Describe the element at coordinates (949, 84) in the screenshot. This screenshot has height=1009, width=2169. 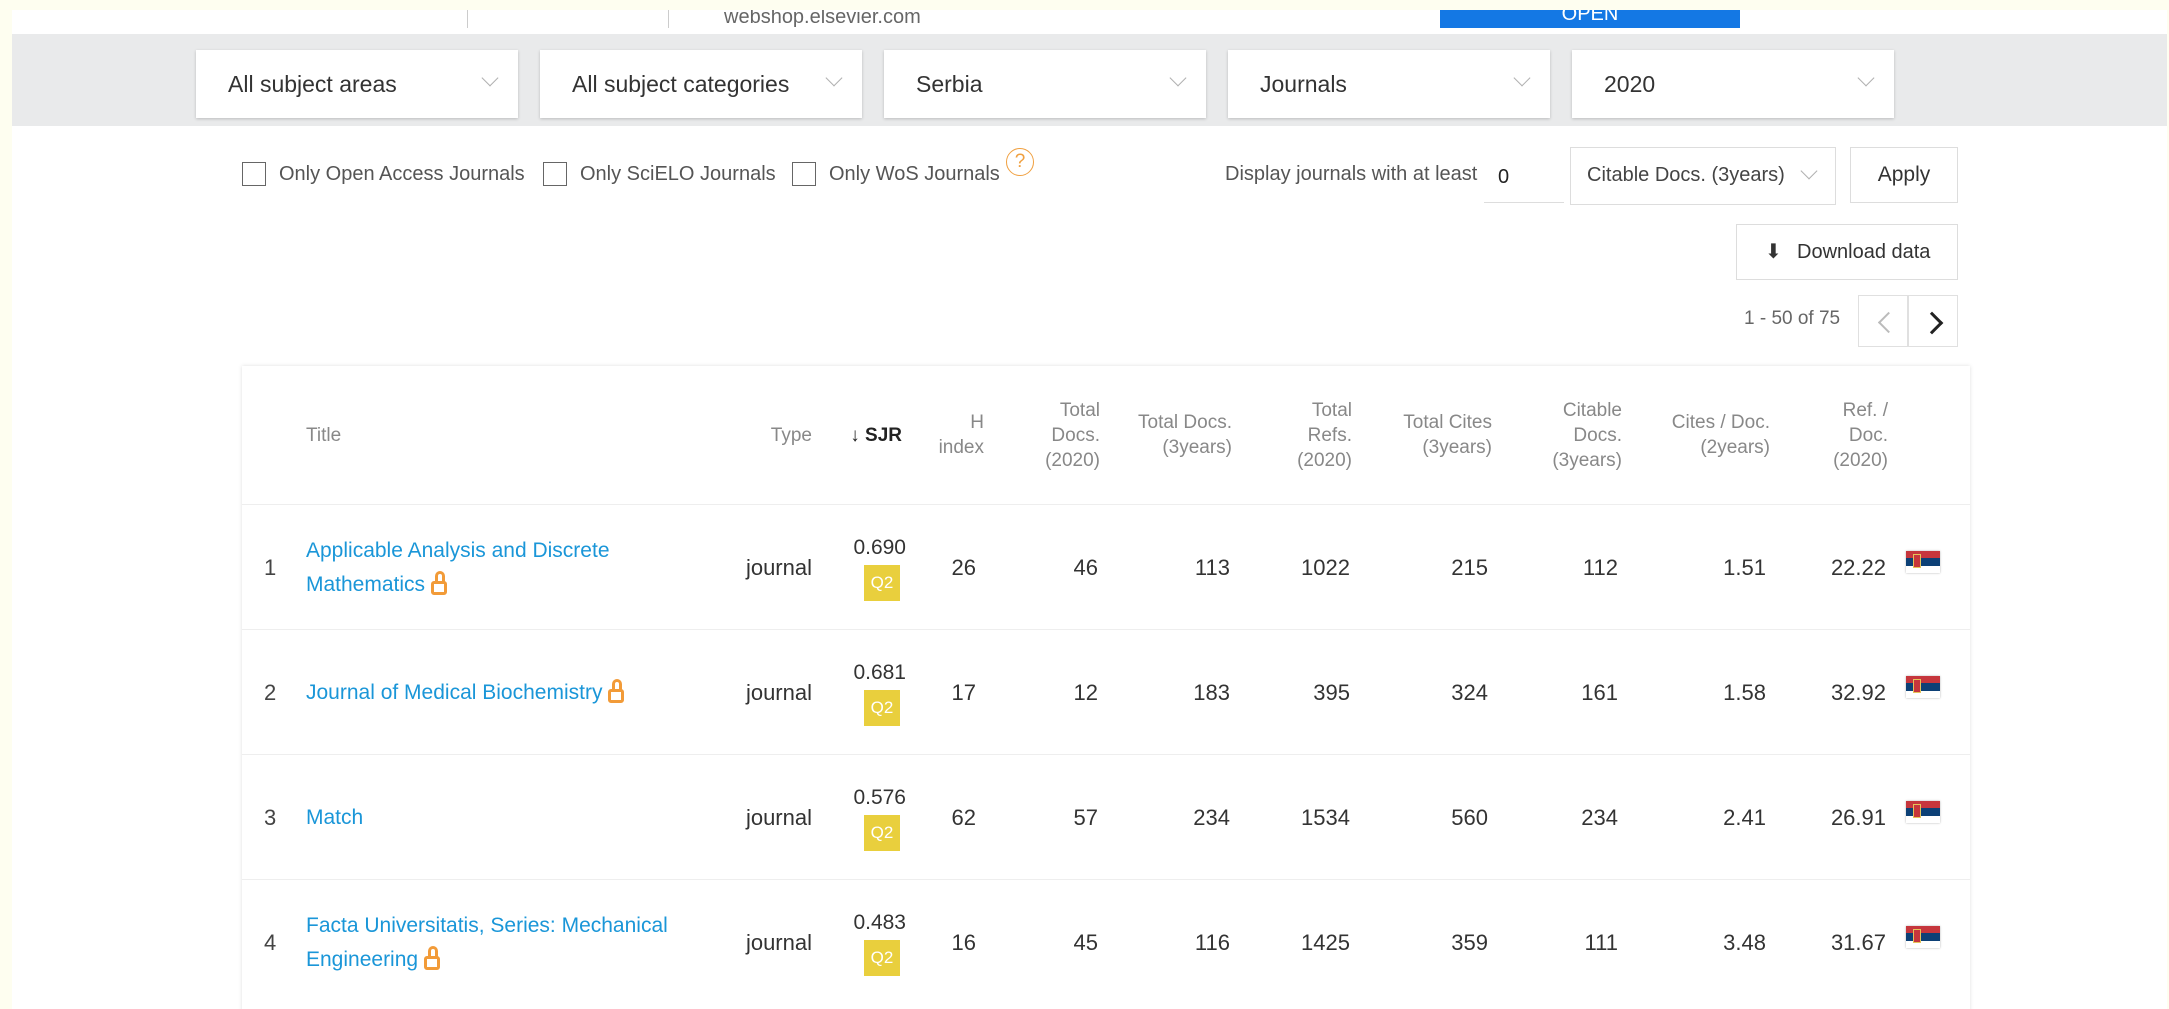
I see `country-value: Serbia` at that location.